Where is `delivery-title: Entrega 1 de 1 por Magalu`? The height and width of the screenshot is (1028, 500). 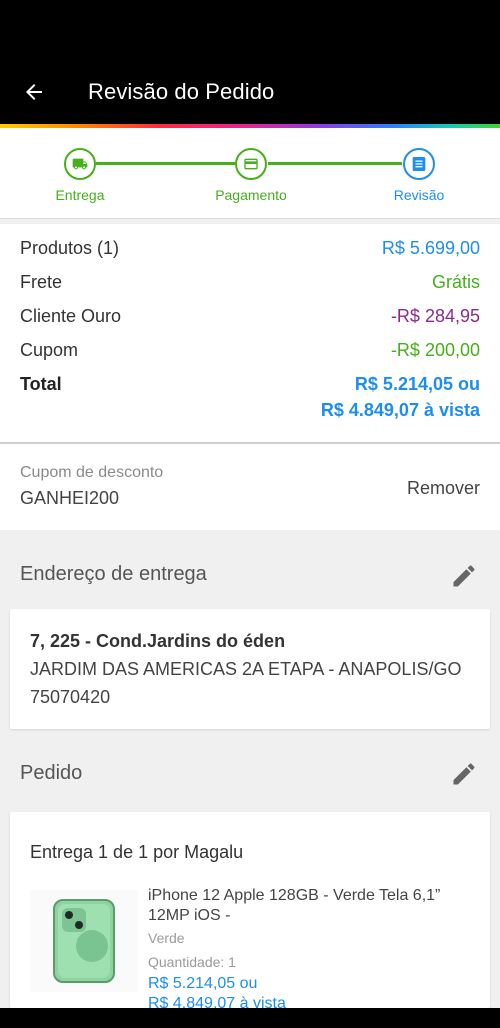 delivery-title: Entrega 1 de 1 por Magalu is located at coordinates (137, 852).